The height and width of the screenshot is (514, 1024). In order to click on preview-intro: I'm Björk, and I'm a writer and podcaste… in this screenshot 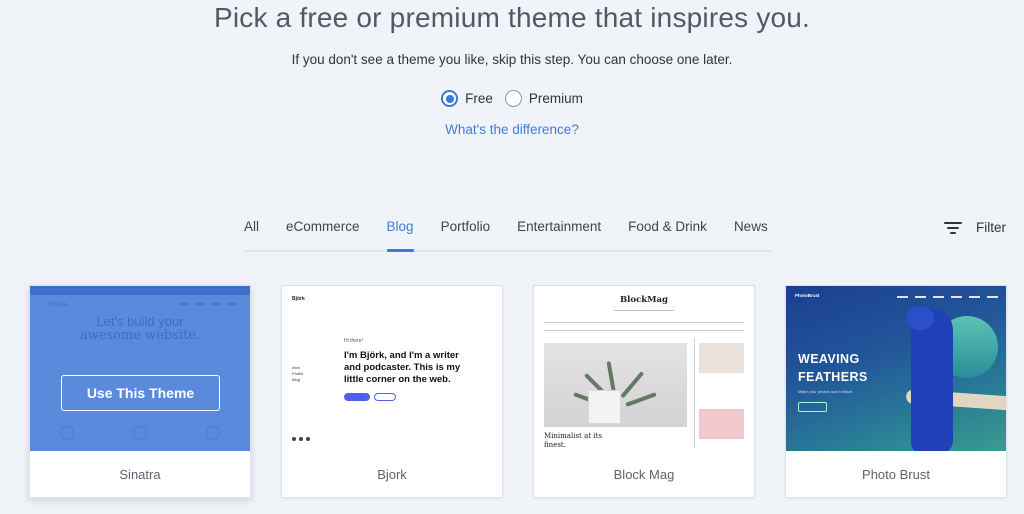, I will do `click(402, 367)`.